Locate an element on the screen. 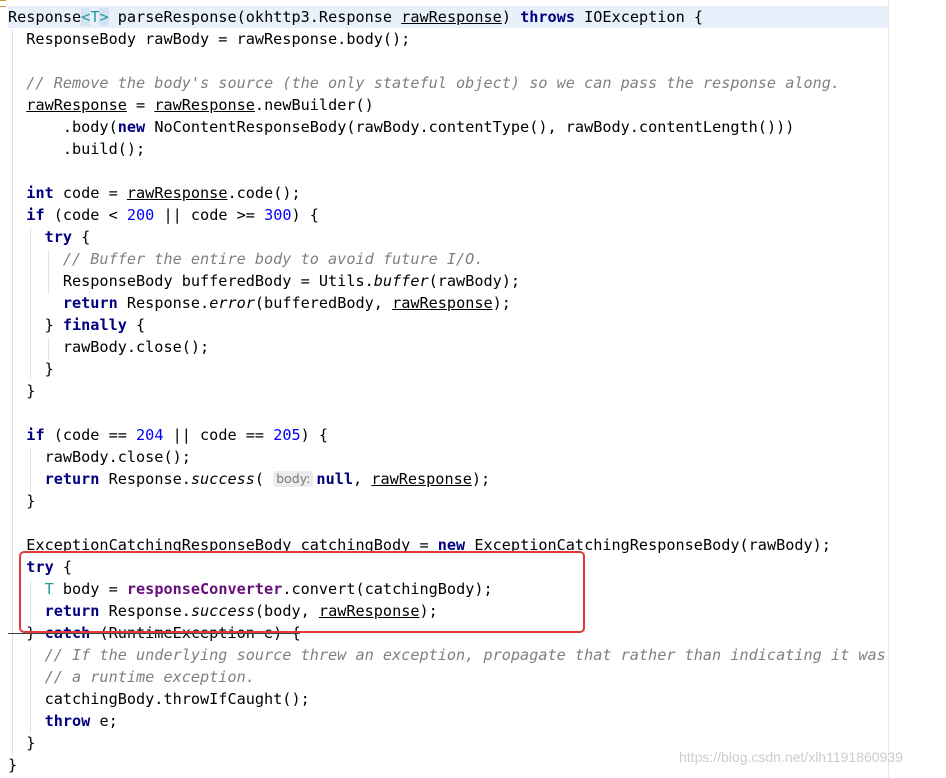 Image resolution: width=946 pixels, height=778 pixels. code-comment: // a runtime exception. is located at coordinates (131, 677).